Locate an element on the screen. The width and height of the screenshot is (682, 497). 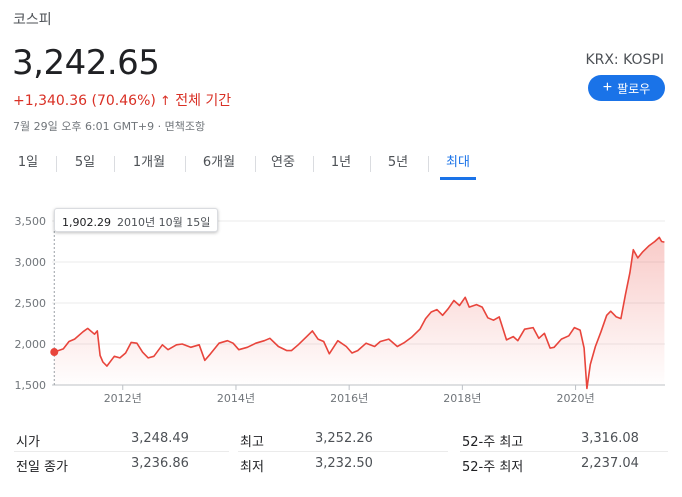
tab-1y: 1년 is located at coordinates (341, 166).